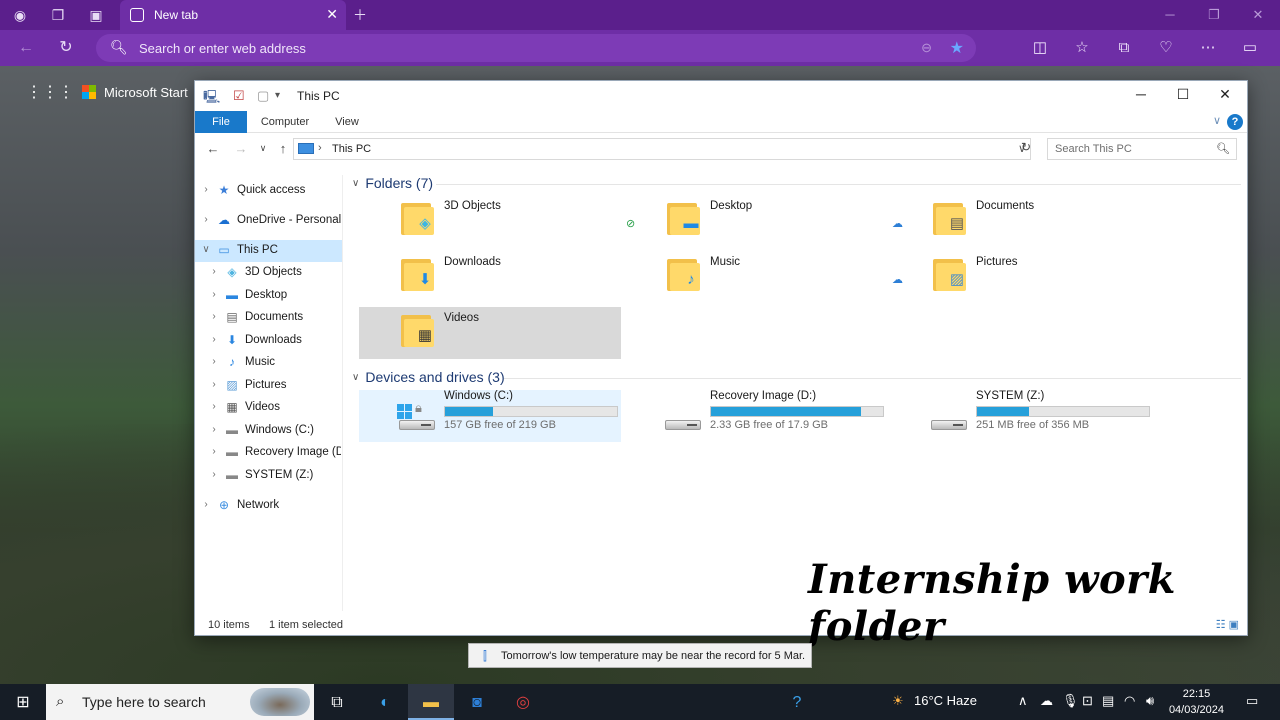 The height and width of the screenshot is (720, 1280). What do you see at coordinates (490, 333) in the screenshot?
I see `folder-tile: ▦ Videos` at bounding box center [490, 333].